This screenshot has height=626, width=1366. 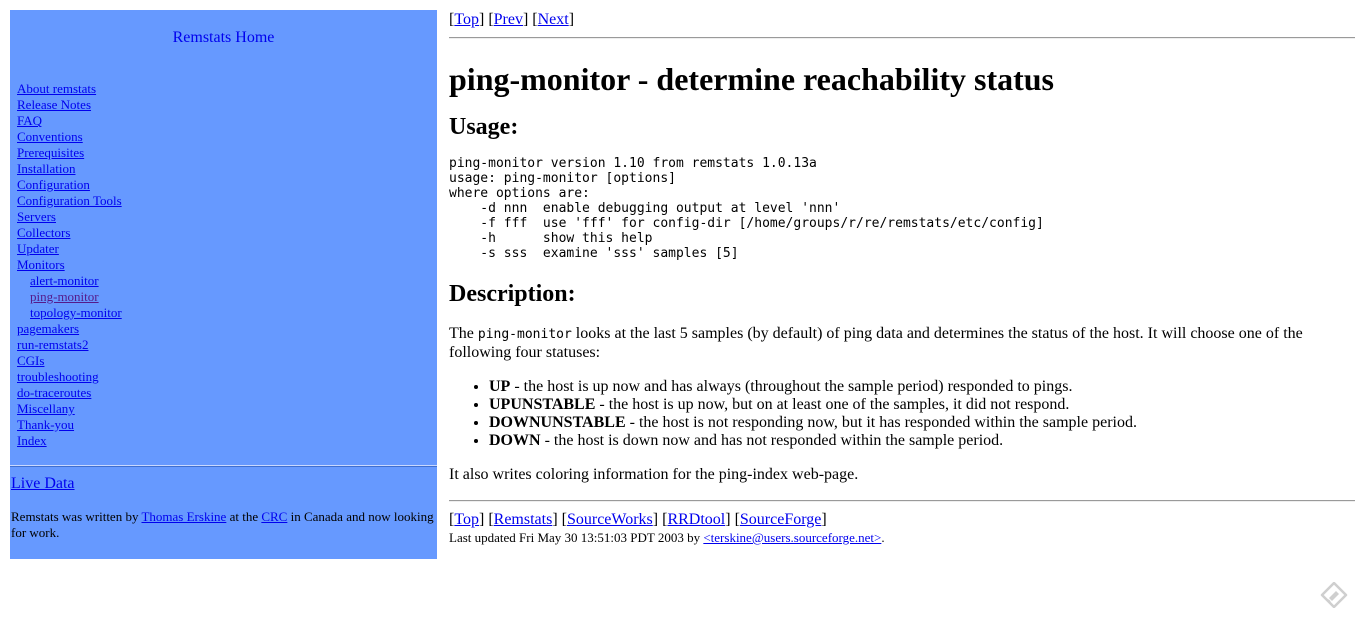 I want to click on sidebar-item-servers: Servers, so click(x=69, y=217).